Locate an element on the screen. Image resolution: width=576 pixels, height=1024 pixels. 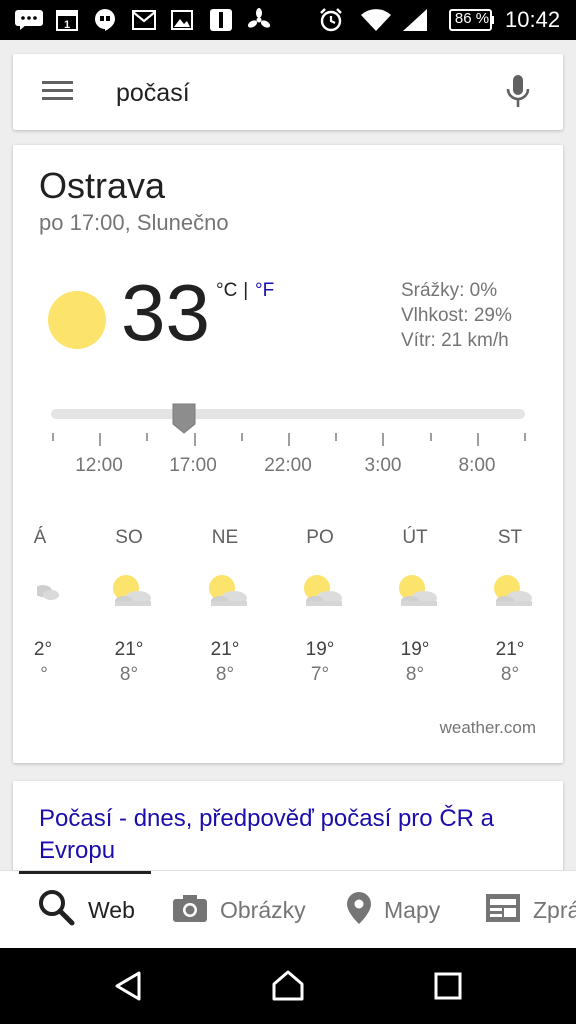
tab-news: Zprávy is located at coordinates (530, 910).